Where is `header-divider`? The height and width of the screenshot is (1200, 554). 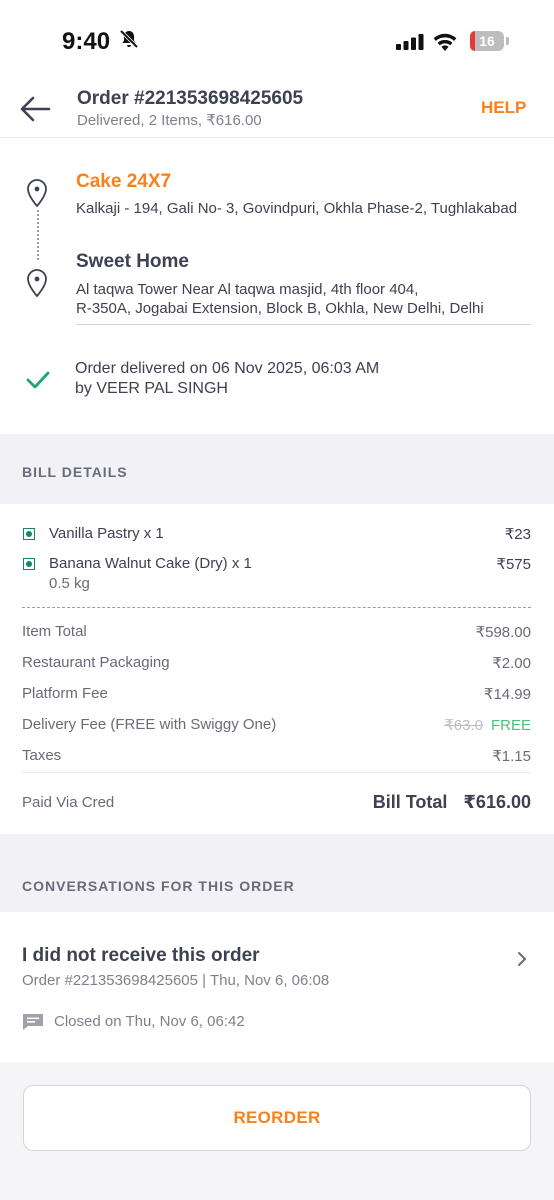 header-divider is located at coordinates (277, 137).